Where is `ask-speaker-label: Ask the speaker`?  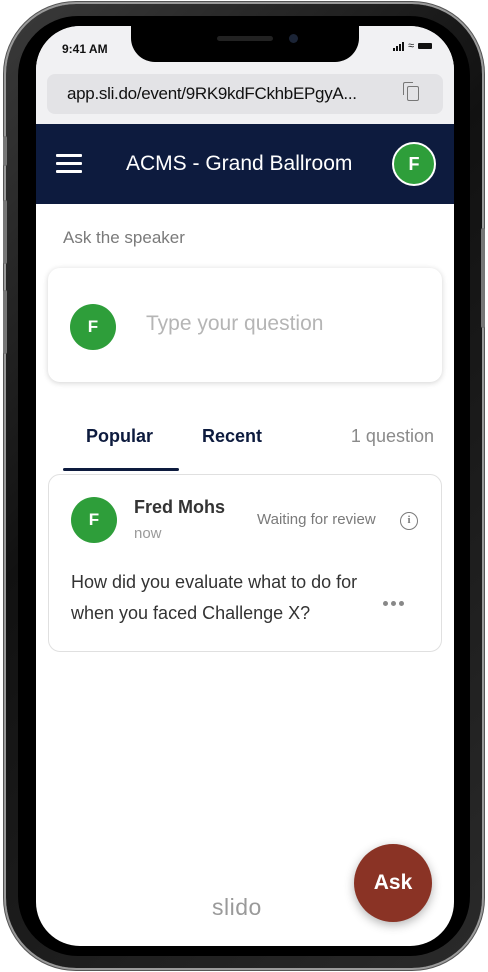 ask-speaker-label: Ask the speaker is located at coordinates (124, 237).